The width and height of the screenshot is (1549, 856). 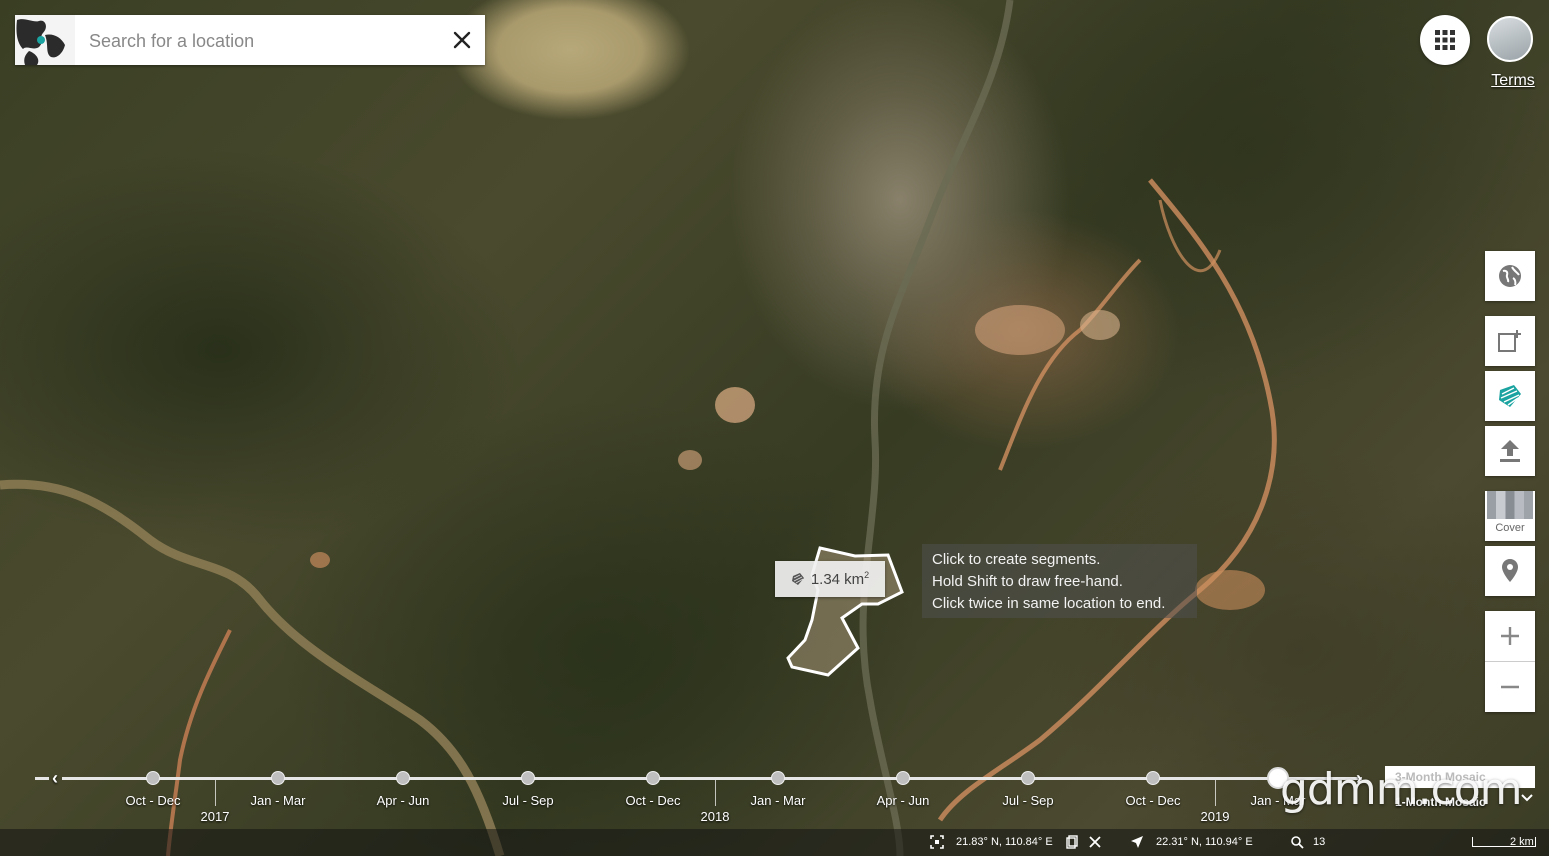 I want to click on timeline-year-label: 2019, so click(x=1215, y=816).